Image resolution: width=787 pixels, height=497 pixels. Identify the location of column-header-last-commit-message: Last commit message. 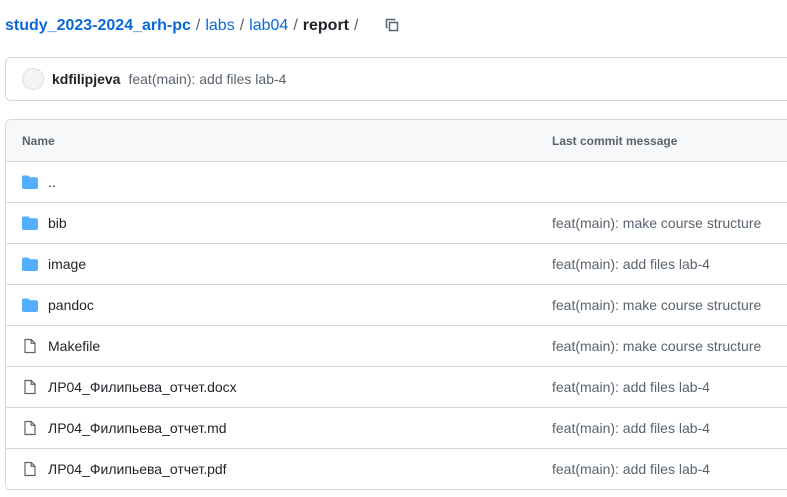
(615, 140).